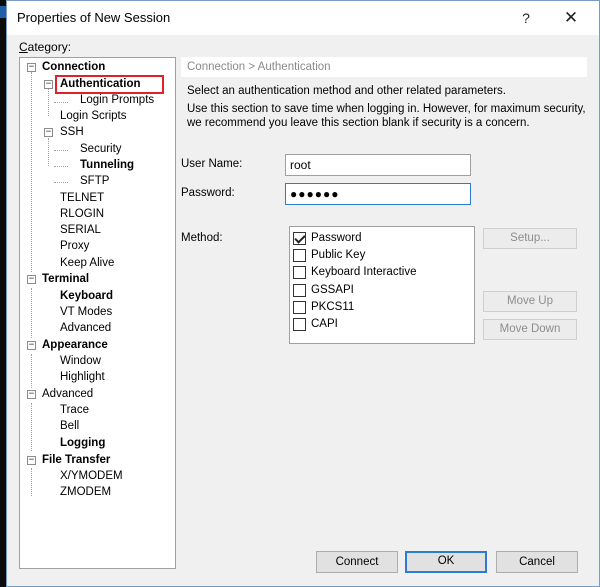 The width and height of the screenshot is (600, 587). I want to click on tree-item-rlogin: RLOGIN, so click(82, 214).